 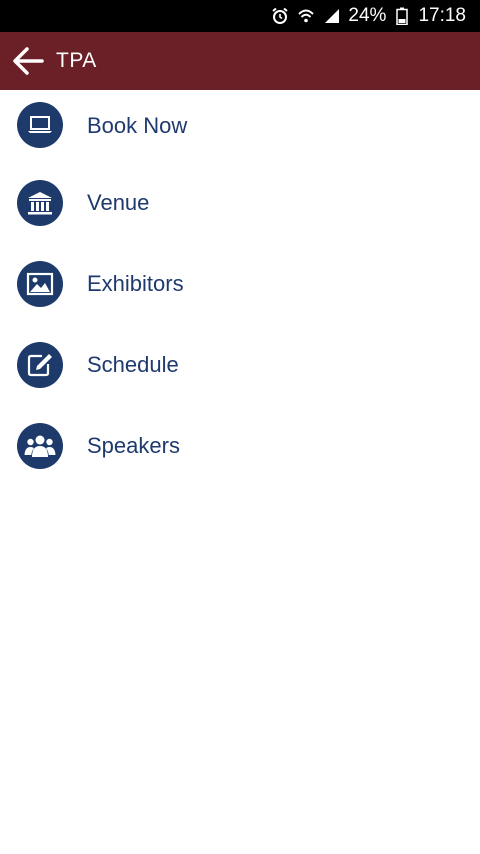 What do you see at coordinates (76, 60) in the screenshot?
I see `page-title: TPA` at bounding box center [76, 60].